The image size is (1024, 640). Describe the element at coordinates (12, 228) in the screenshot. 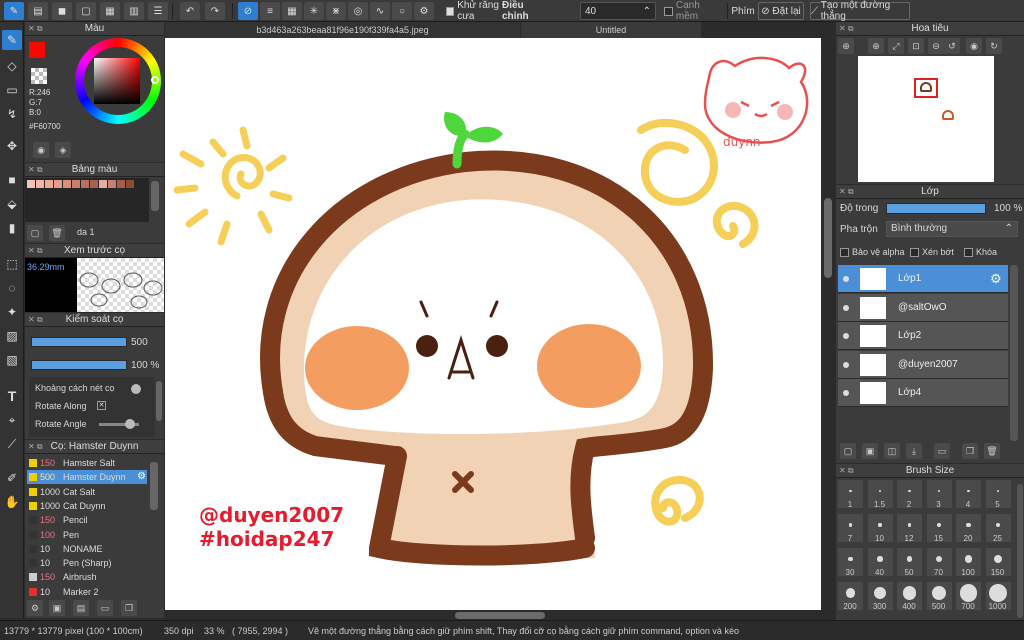

I see `gradient-tool-icon: ▮` at that location.